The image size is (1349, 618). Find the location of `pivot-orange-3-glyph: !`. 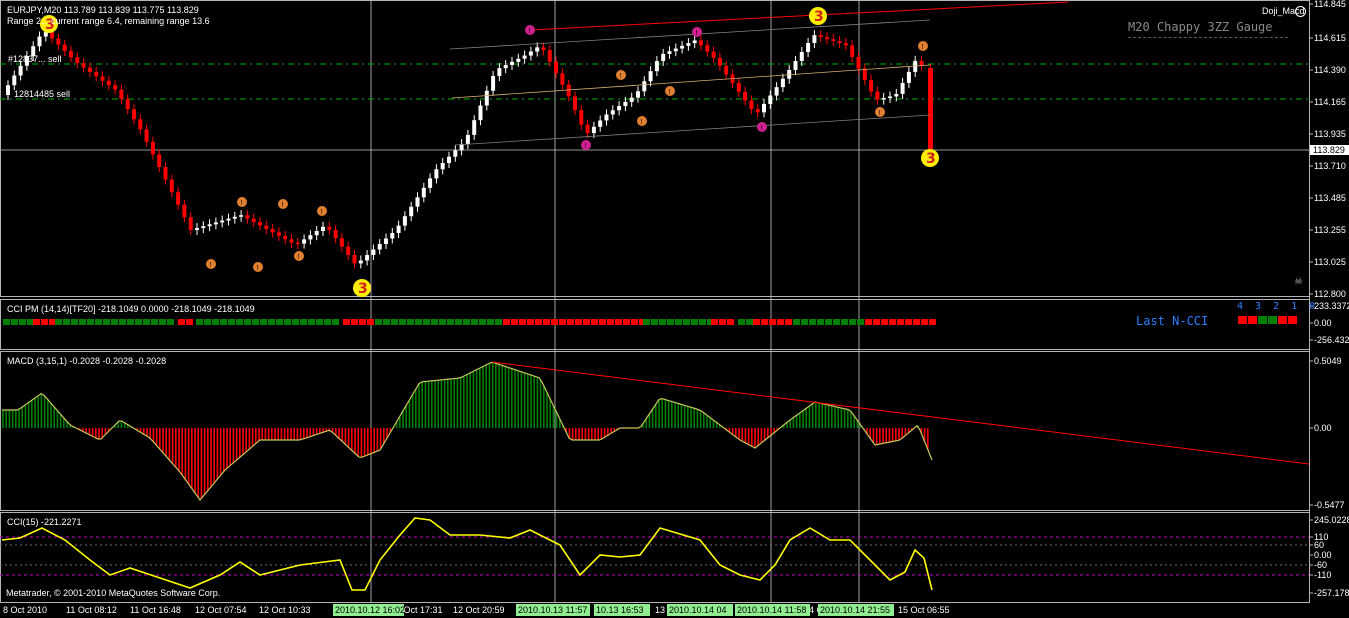

pivot-orange-3-glyph: ! is located at coordinates (283, 205).